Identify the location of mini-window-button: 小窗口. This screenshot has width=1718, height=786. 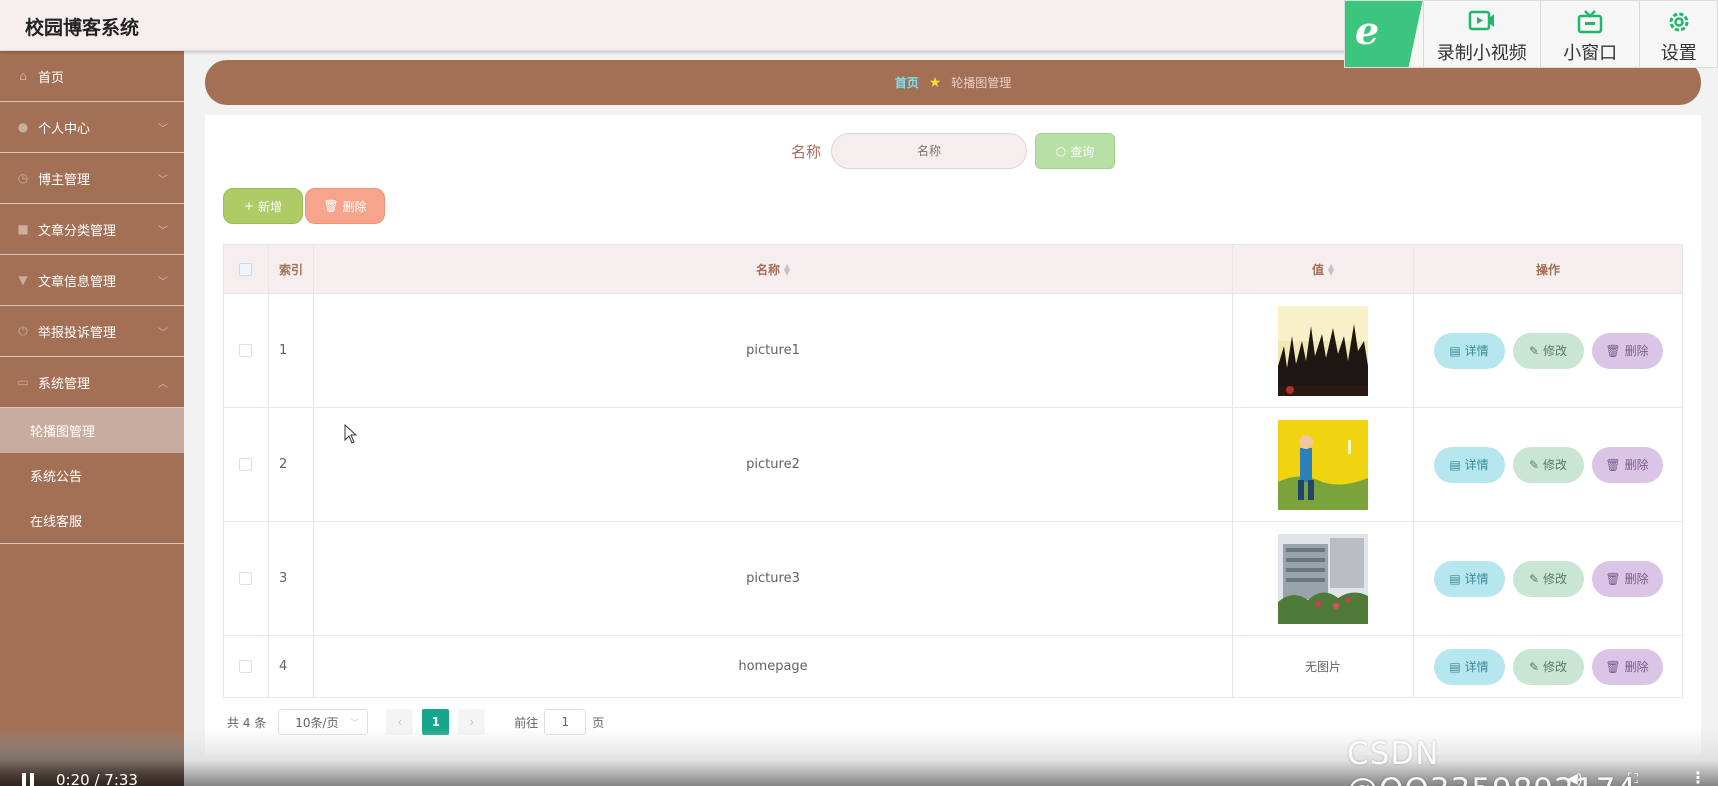
(1589, 34).